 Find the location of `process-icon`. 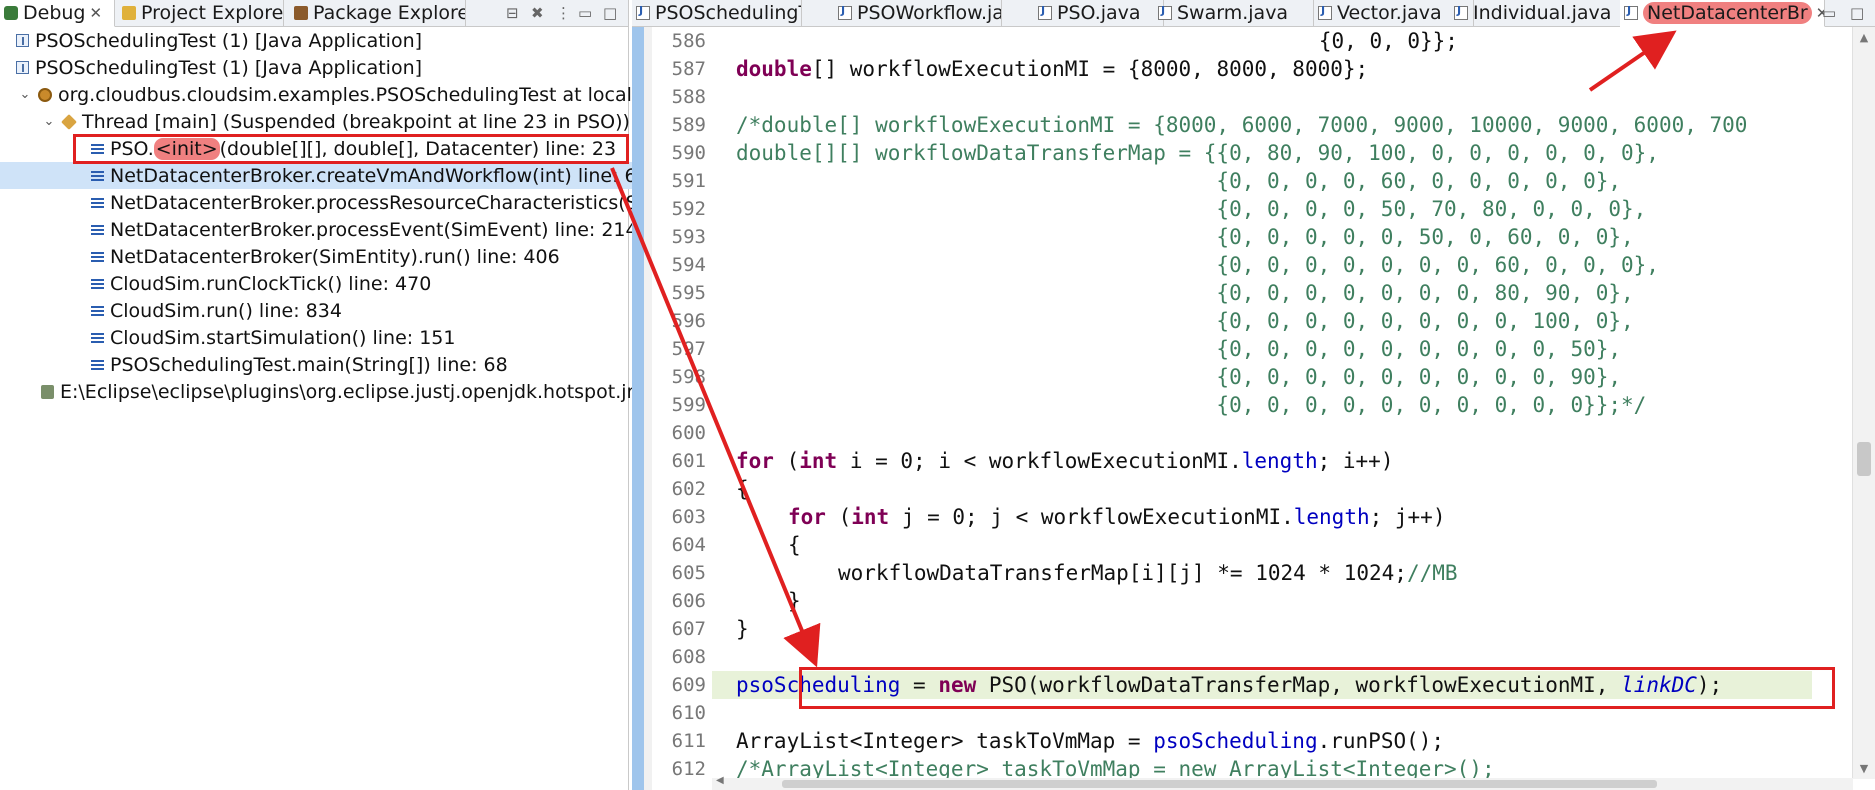

process-icon is located at coordinates (45, 94).